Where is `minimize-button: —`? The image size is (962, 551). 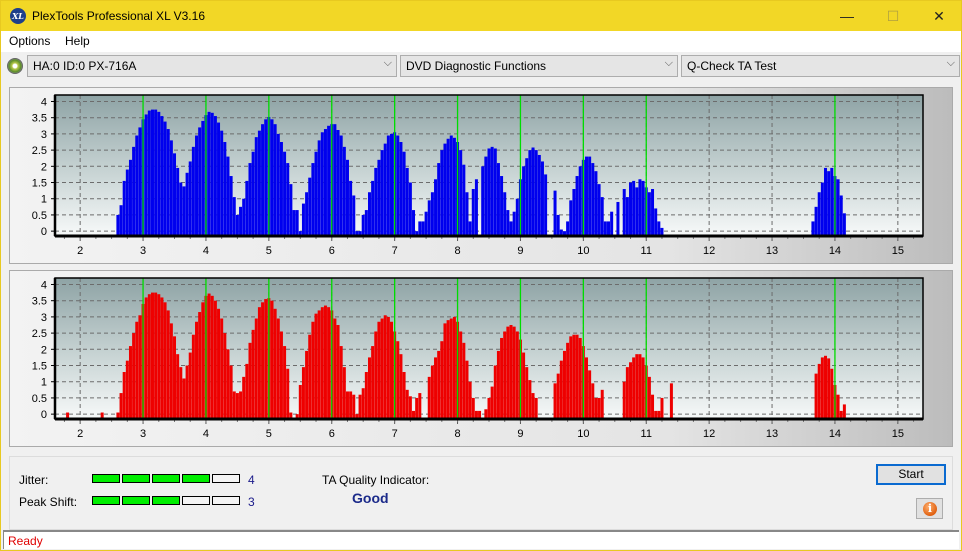 minimize-button: — is located at coordinates (847, 16).